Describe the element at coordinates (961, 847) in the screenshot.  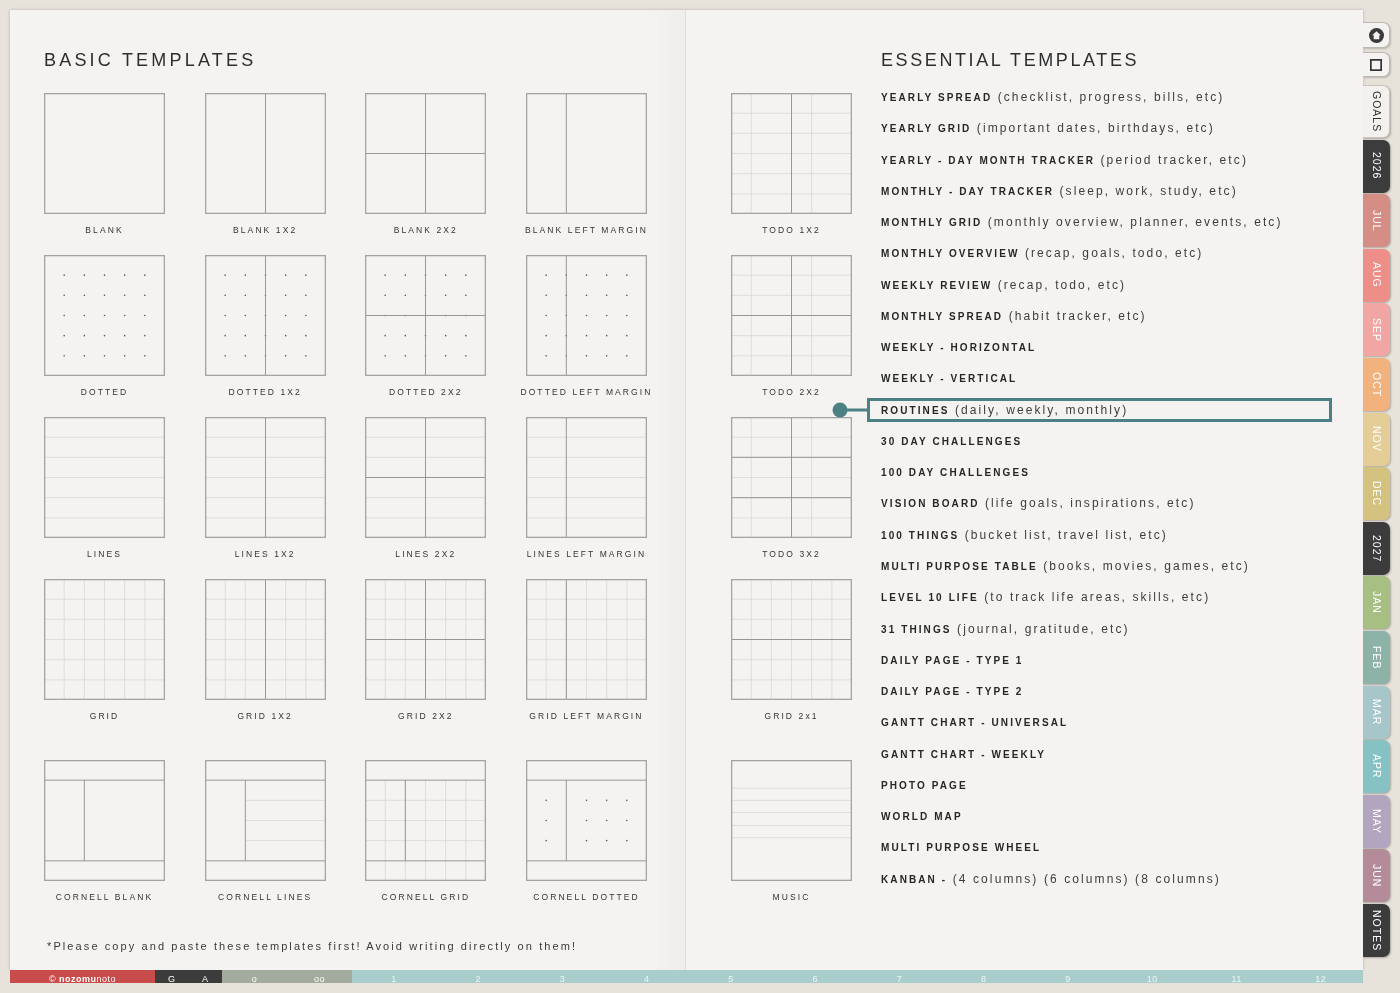
I see `template-link: MULTI PURPOSE WHEEL` at that location.